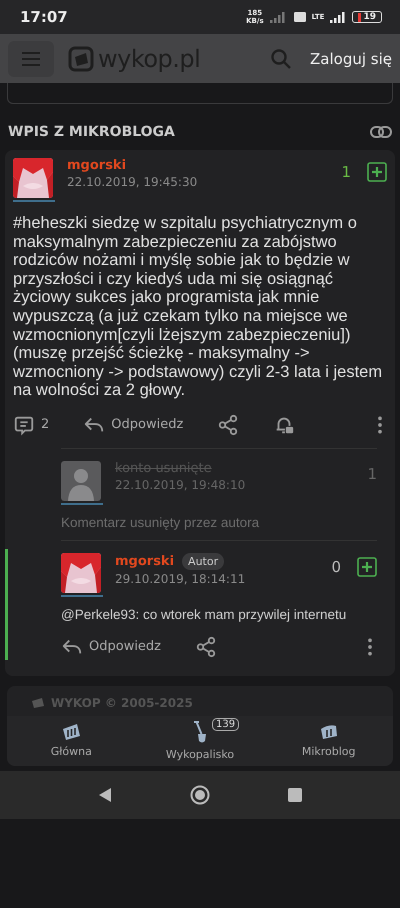  Describe the element at coordinates (351, 59) in the screenshot. I see `login-button: Zaloguj się` at that location.